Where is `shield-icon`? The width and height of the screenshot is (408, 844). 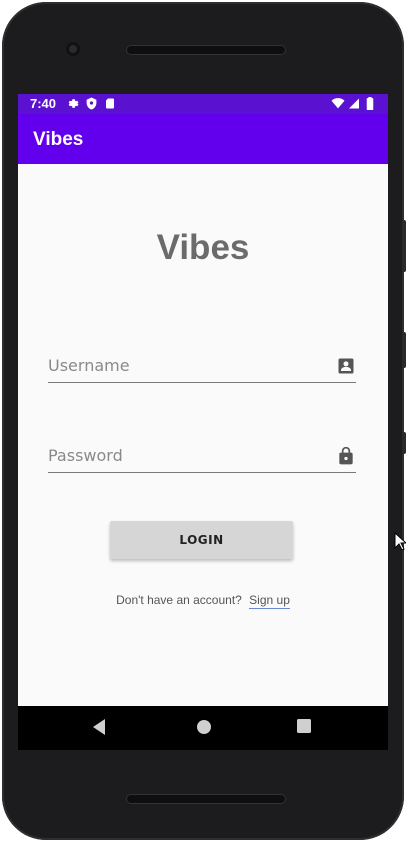 shield-icon is located at coordinates (91, 105).